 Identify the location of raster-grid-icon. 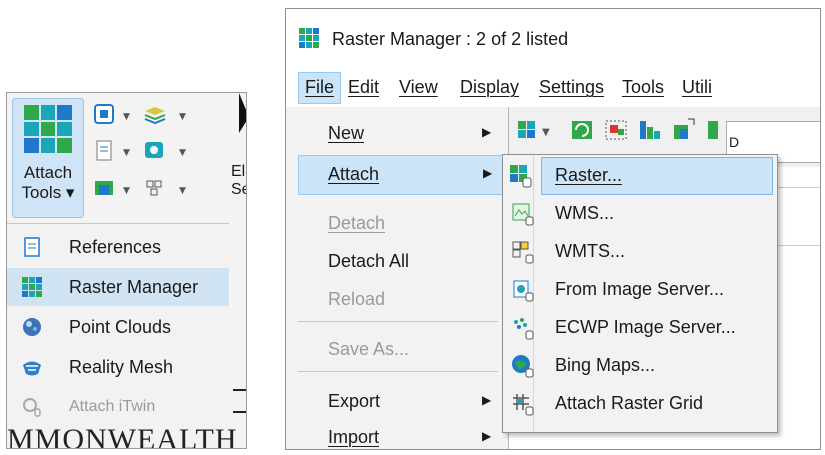
(523, 405).